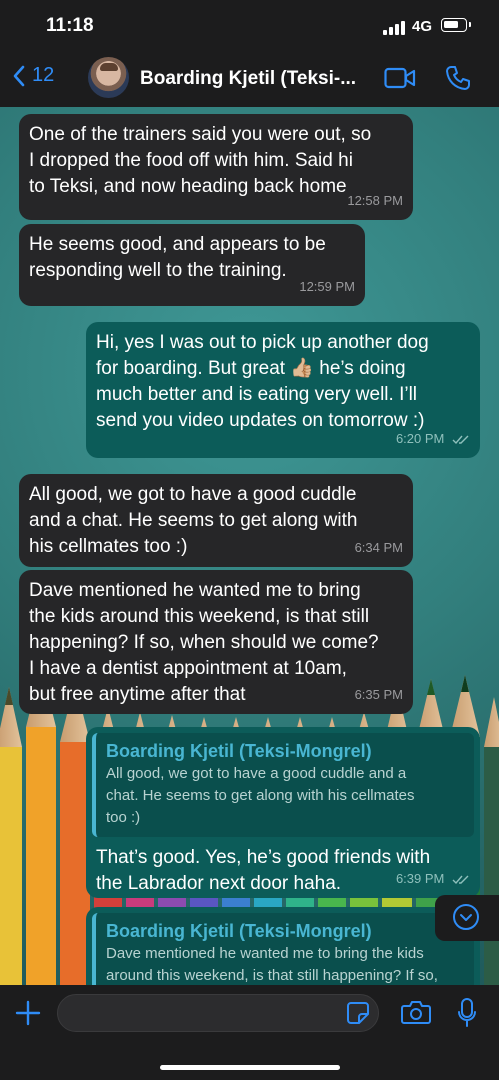  I want to click on sticker-icon, so click(358, 1013).